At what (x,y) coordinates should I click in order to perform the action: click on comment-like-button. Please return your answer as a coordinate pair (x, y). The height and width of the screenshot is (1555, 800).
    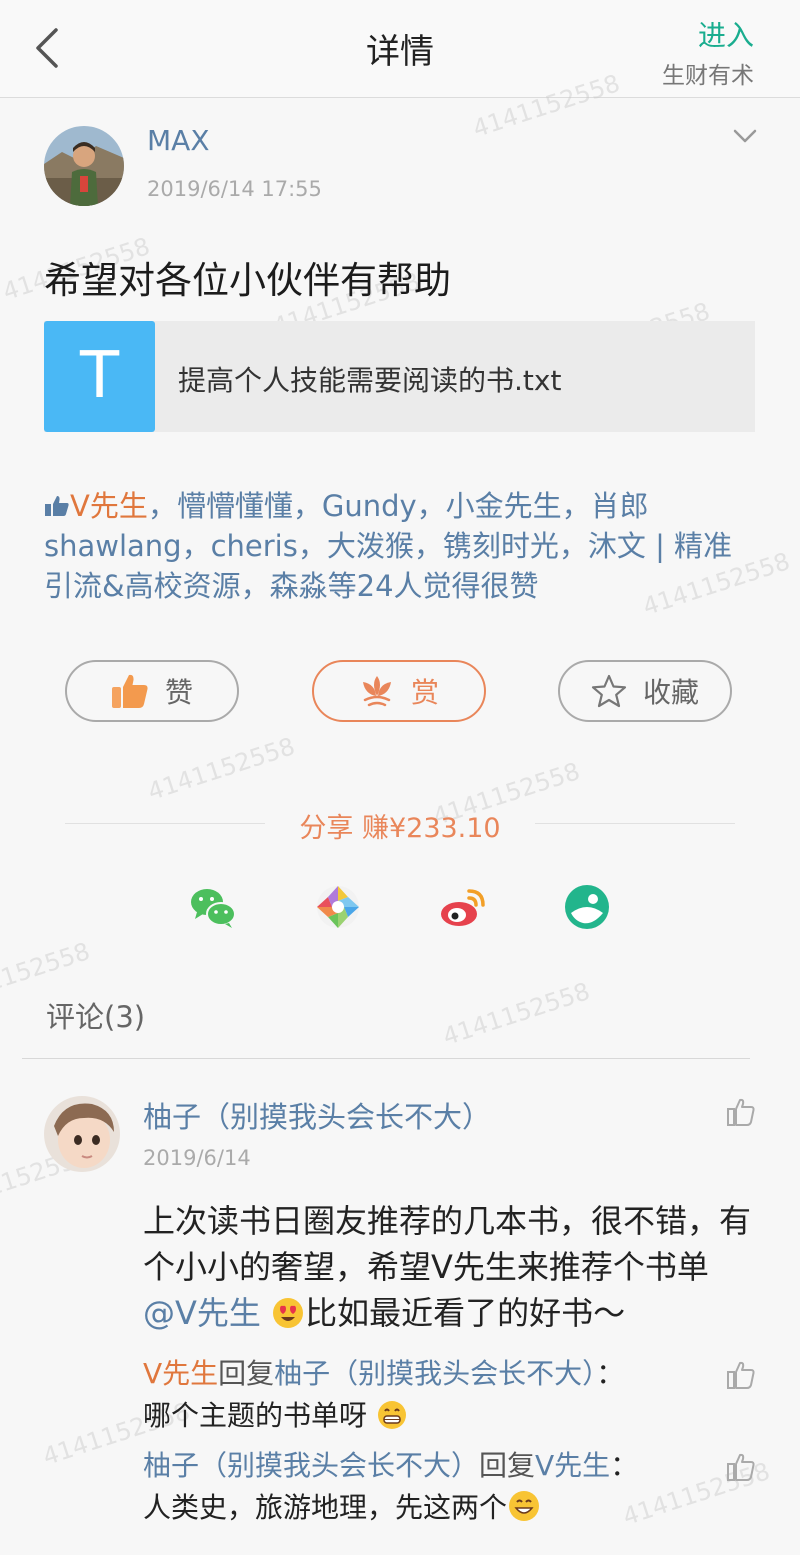
    Looking at the image, I should click on (741, 1112).